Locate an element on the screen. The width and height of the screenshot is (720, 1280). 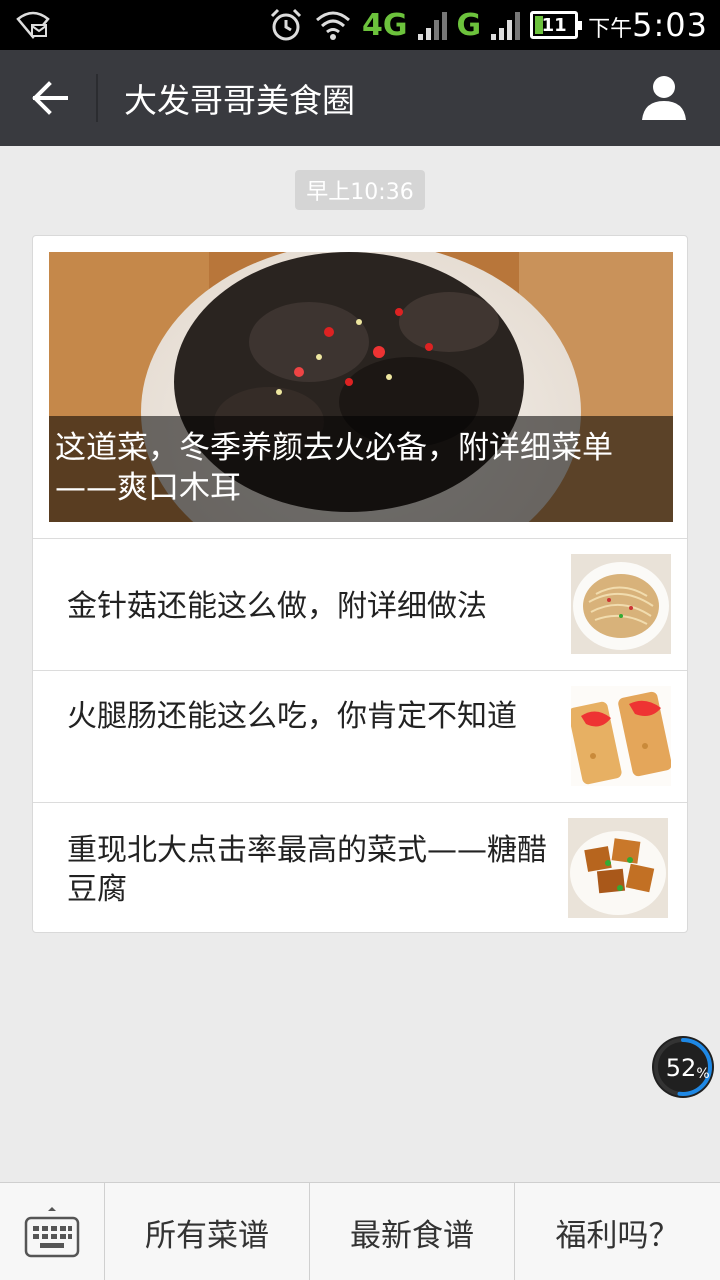
progress-percent-number: 52 is located at coordinates (681, 1068).